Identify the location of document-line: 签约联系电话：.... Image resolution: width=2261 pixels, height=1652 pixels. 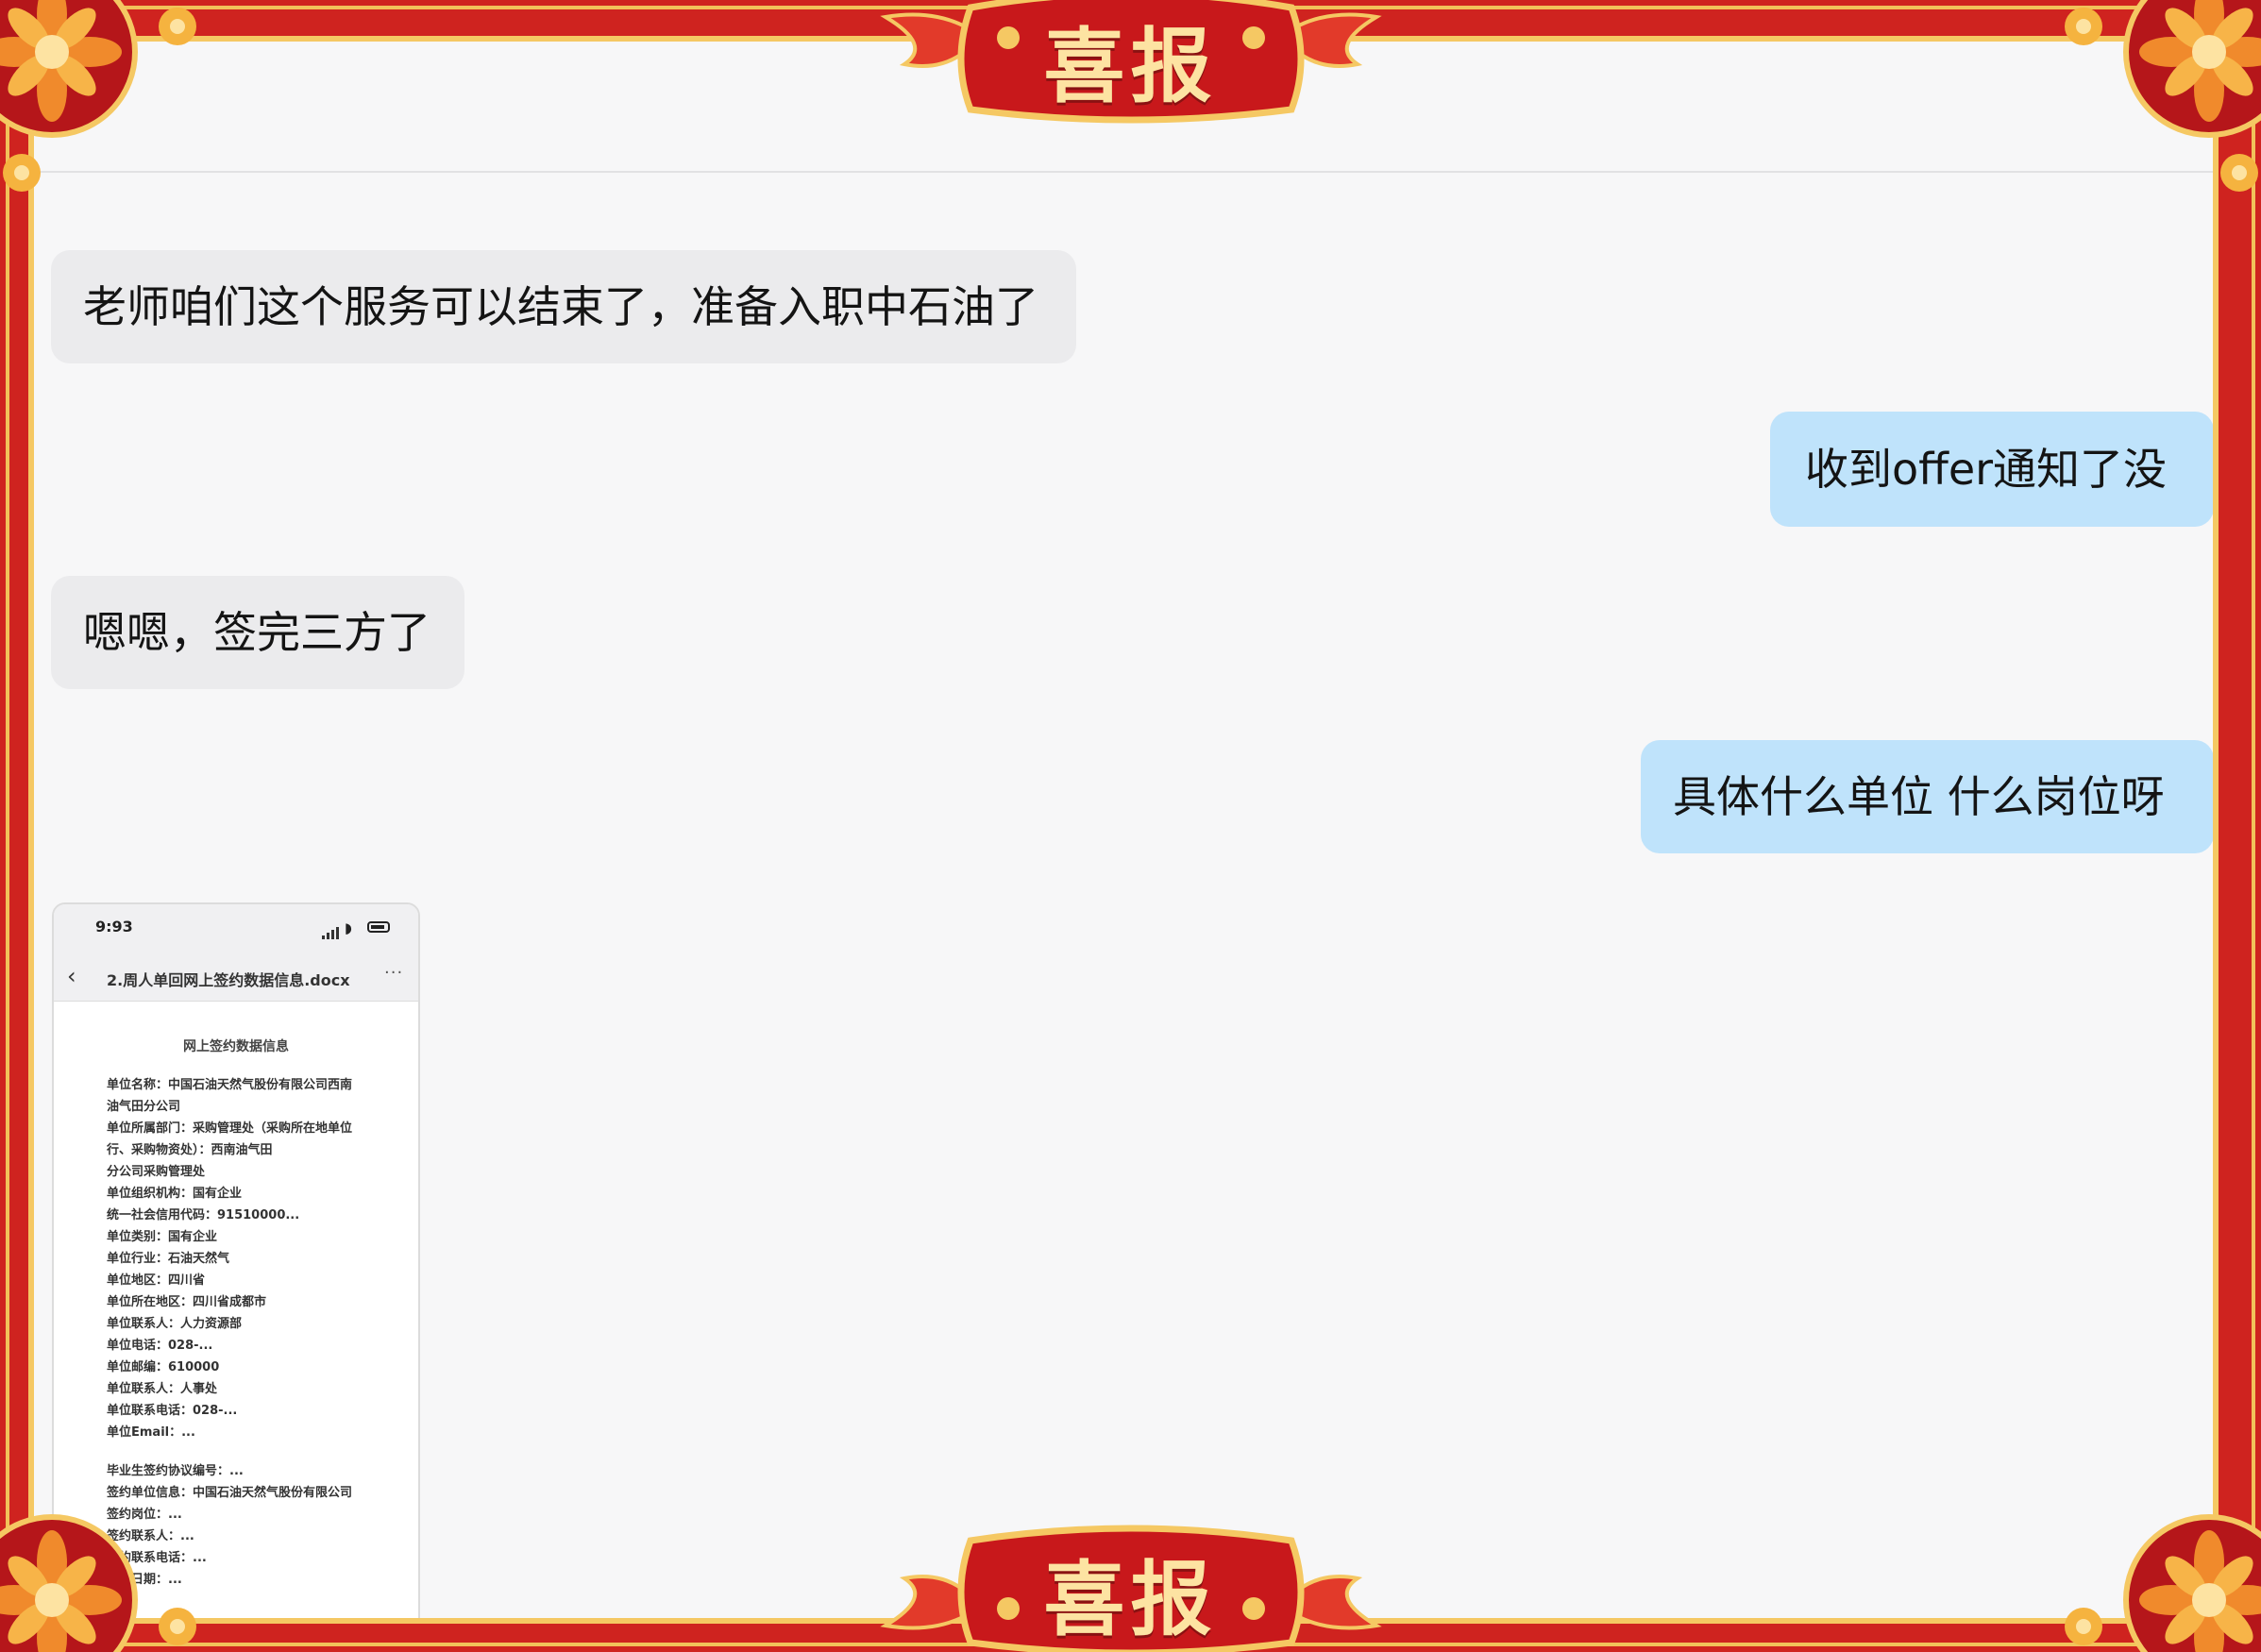
(157, 1558).